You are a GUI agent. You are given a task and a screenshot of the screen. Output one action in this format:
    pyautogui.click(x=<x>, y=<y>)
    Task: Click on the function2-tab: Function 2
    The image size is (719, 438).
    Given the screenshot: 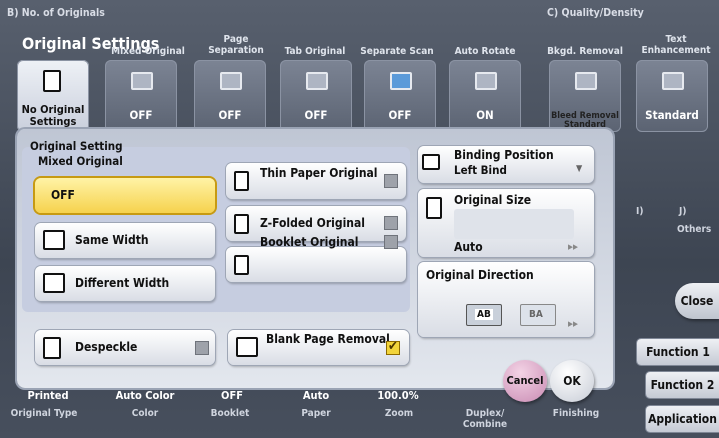 What is the action you would take?
    pyautogui.click(x=682, y=385)
    